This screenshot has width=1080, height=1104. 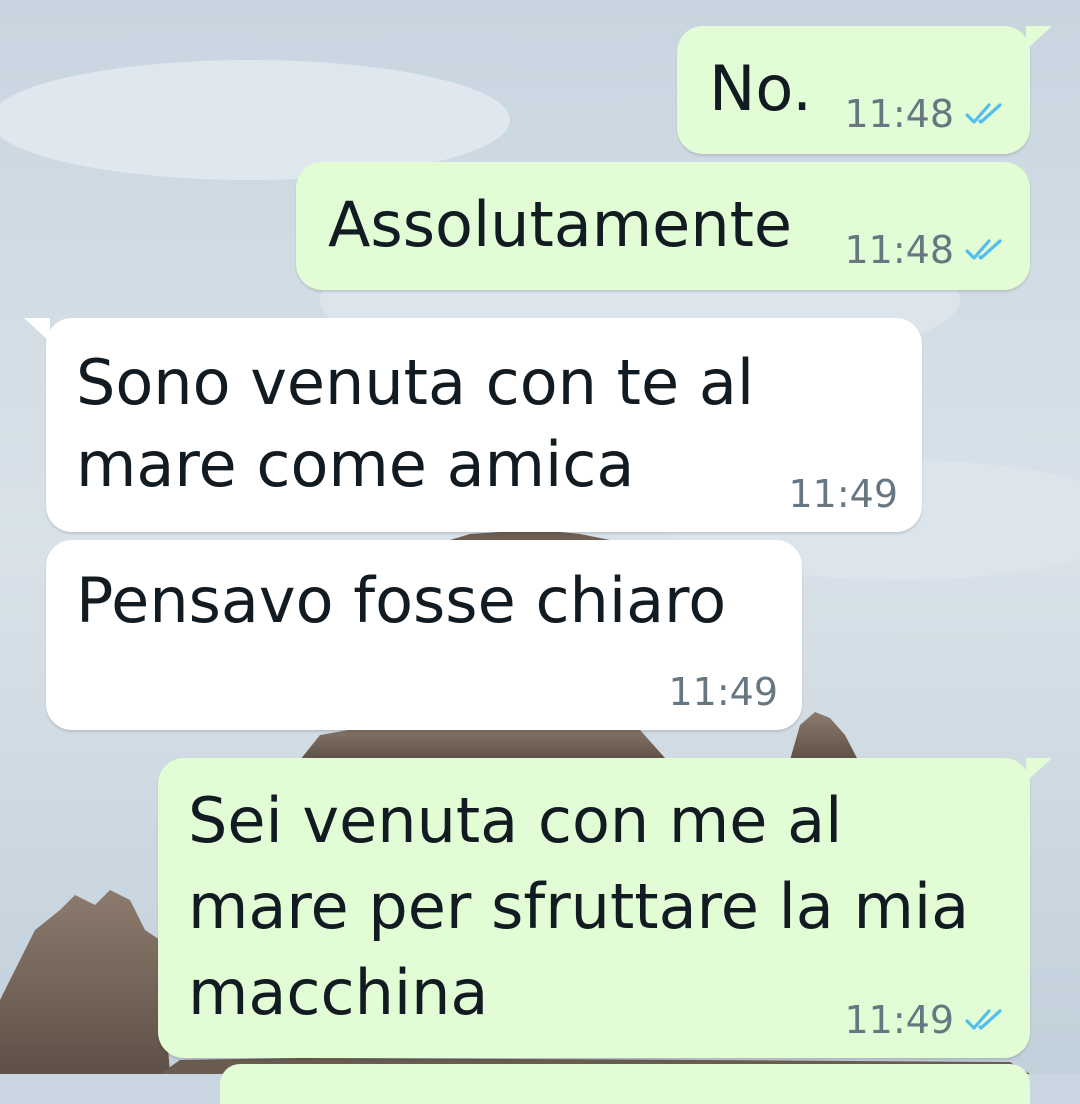 What do you see at coordinates (515, 820) in the screenshot?
I see `message-text-line: Sei venuta con me al` at bounding box center [515, 820].